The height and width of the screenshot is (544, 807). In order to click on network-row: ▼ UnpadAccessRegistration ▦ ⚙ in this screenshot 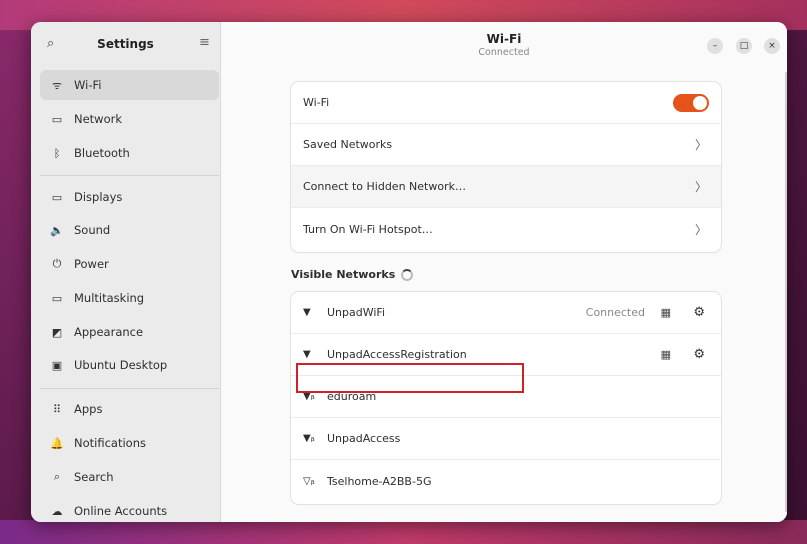, I will do `click(506, 355)`.